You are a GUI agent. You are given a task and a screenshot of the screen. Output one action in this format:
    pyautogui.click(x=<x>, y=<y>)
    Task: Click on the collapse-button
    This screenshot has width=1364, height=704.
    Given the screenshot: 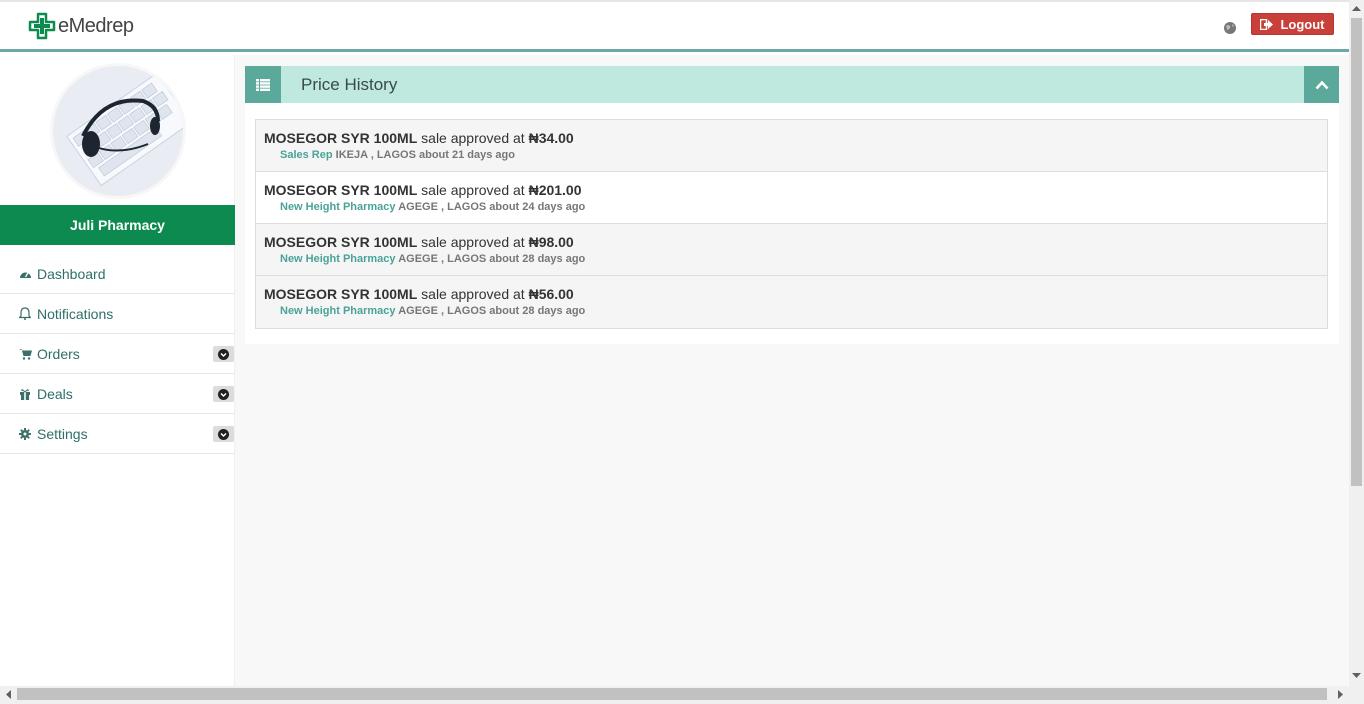 What is the action you would take?
    pyautogui.click(x=1321, y=84)
    